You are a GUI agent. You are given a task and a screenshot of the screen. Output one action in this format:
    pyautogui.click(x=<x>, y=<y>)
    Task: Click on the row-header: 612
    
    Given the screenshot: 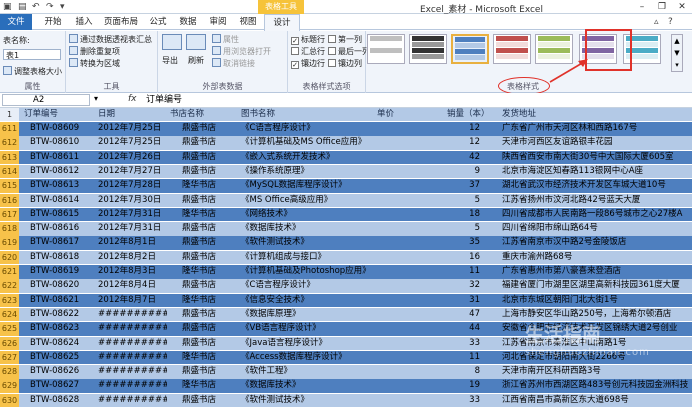 What is the action you would take?
    pyautogui.click(x=9, y=143)
    